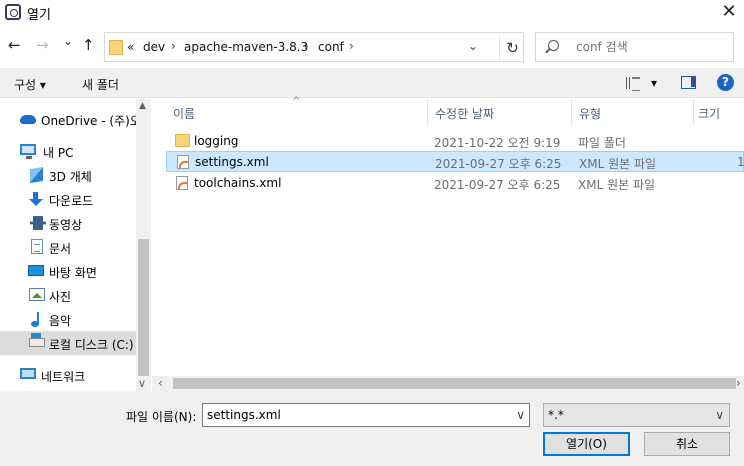 This screenshot has width=744, height=466. I want to click on sidebar-item-onedrive: OneDrive - (주)오, so click(70, 119).